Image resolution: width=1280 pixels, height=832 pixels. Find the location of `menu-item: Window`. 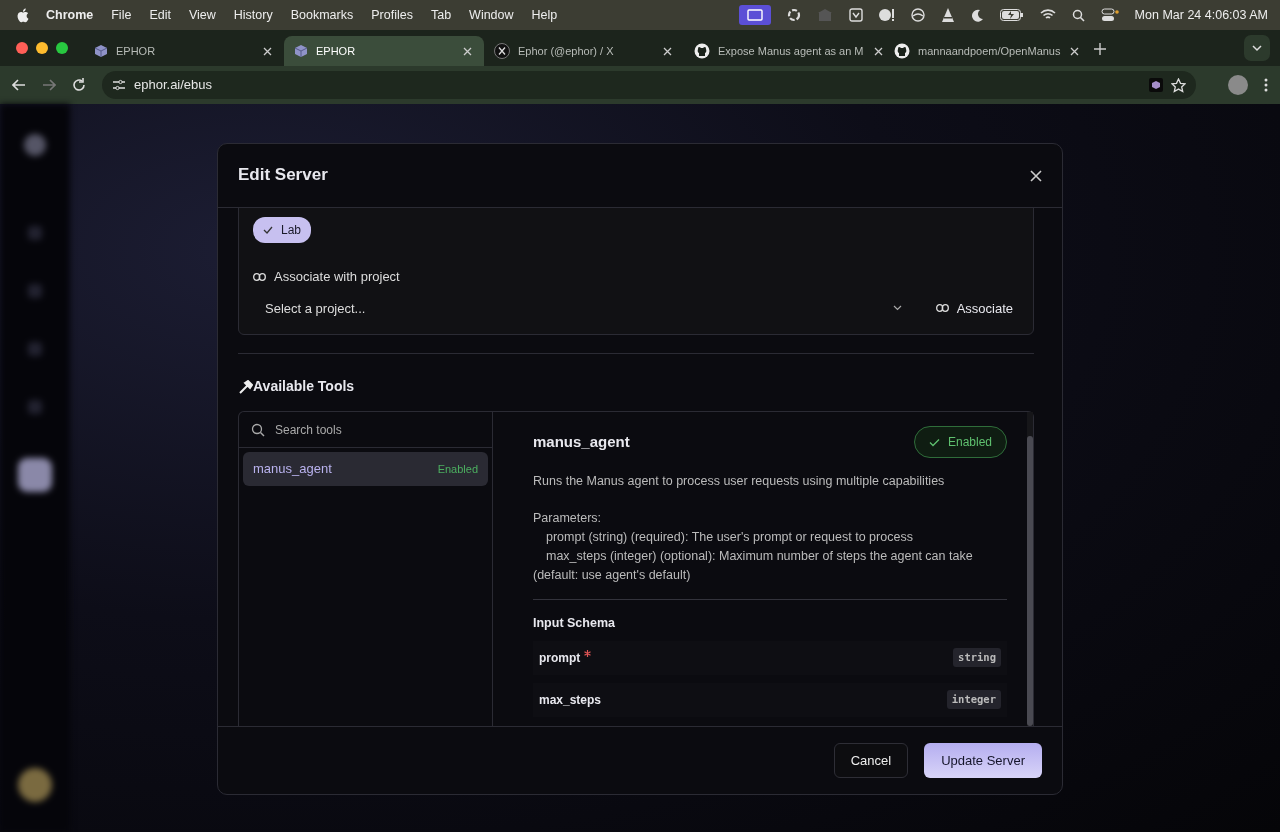

menu-item: Window is located at coordinates (491, 15).